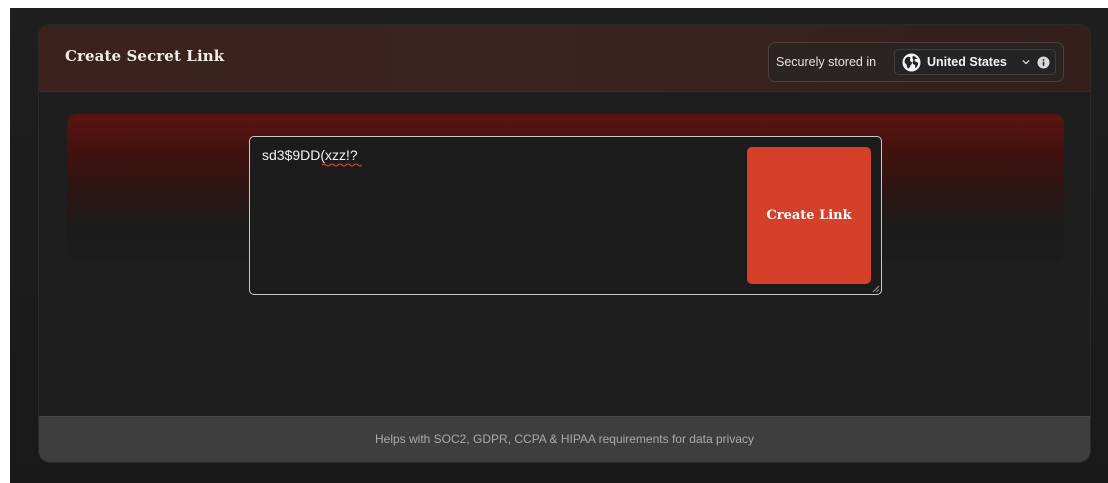  What do you see at coordinates (342, 165) in the screenshot?
I see `spellcheck-underline` at bounding box center [342, 165].